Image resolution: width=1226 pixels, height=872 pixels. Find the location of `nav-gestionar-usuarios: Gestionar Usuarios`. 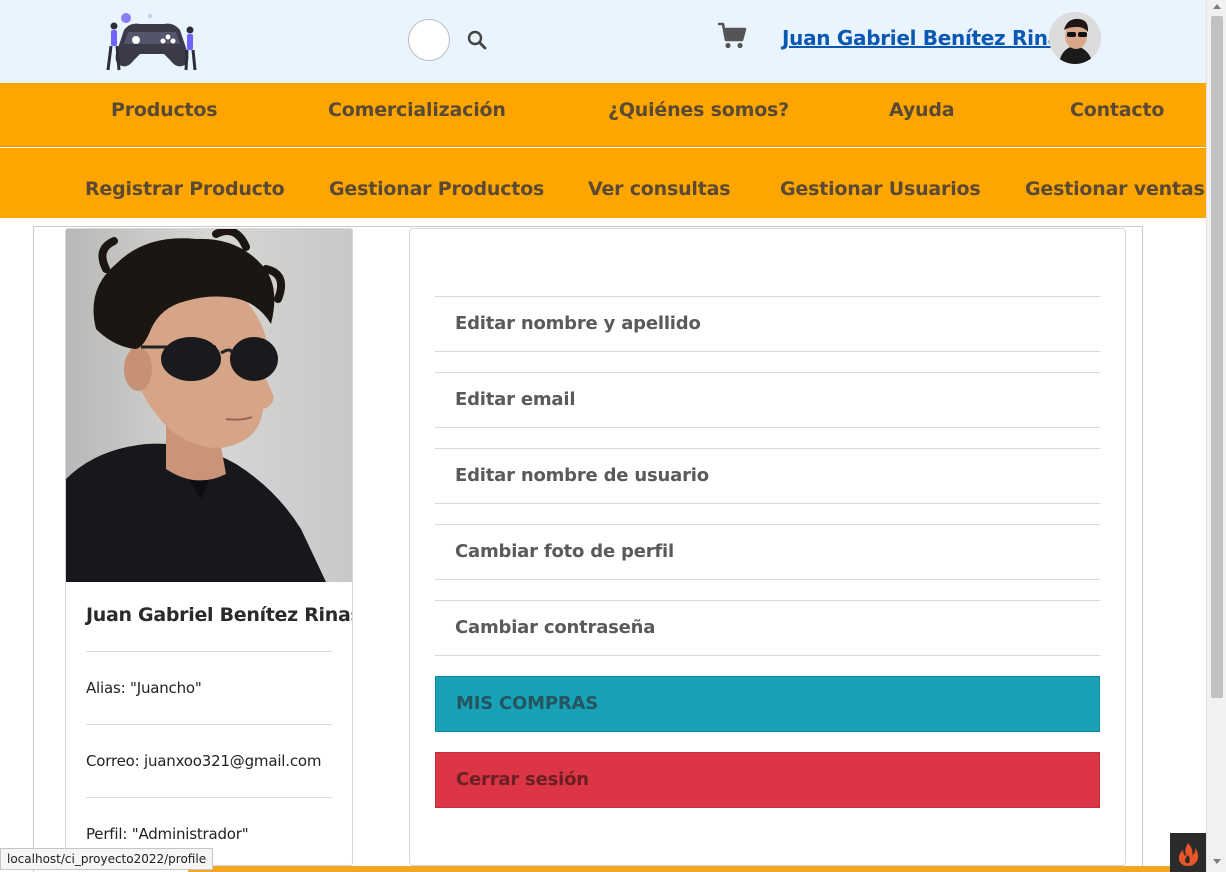

nav-gestionar-usuarios: Gestionar Usuarios is located at coordinates (880, 189).